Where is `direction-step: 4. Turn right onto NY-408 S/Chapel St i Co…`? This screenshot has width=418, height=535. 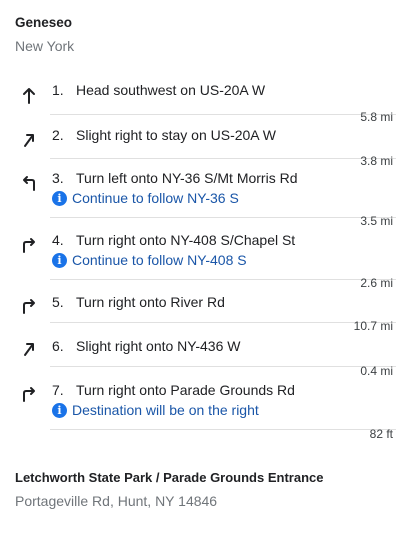 direction-step: 4. Turn right onto NY-408 S/Chapel St i Co… is located at coordinates (209, 261).